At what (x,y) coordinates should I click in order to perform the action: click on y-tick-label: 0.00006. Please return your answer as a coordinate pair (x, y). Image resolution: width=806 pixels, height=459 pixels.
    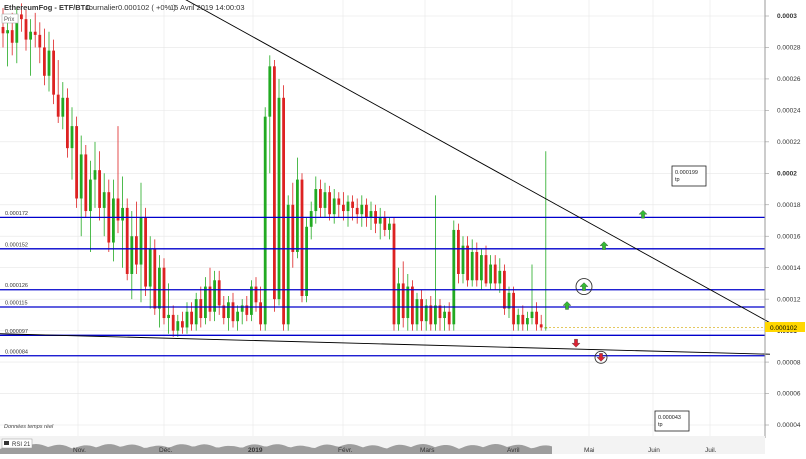
    Looking at the image, I should click on (789, 394).